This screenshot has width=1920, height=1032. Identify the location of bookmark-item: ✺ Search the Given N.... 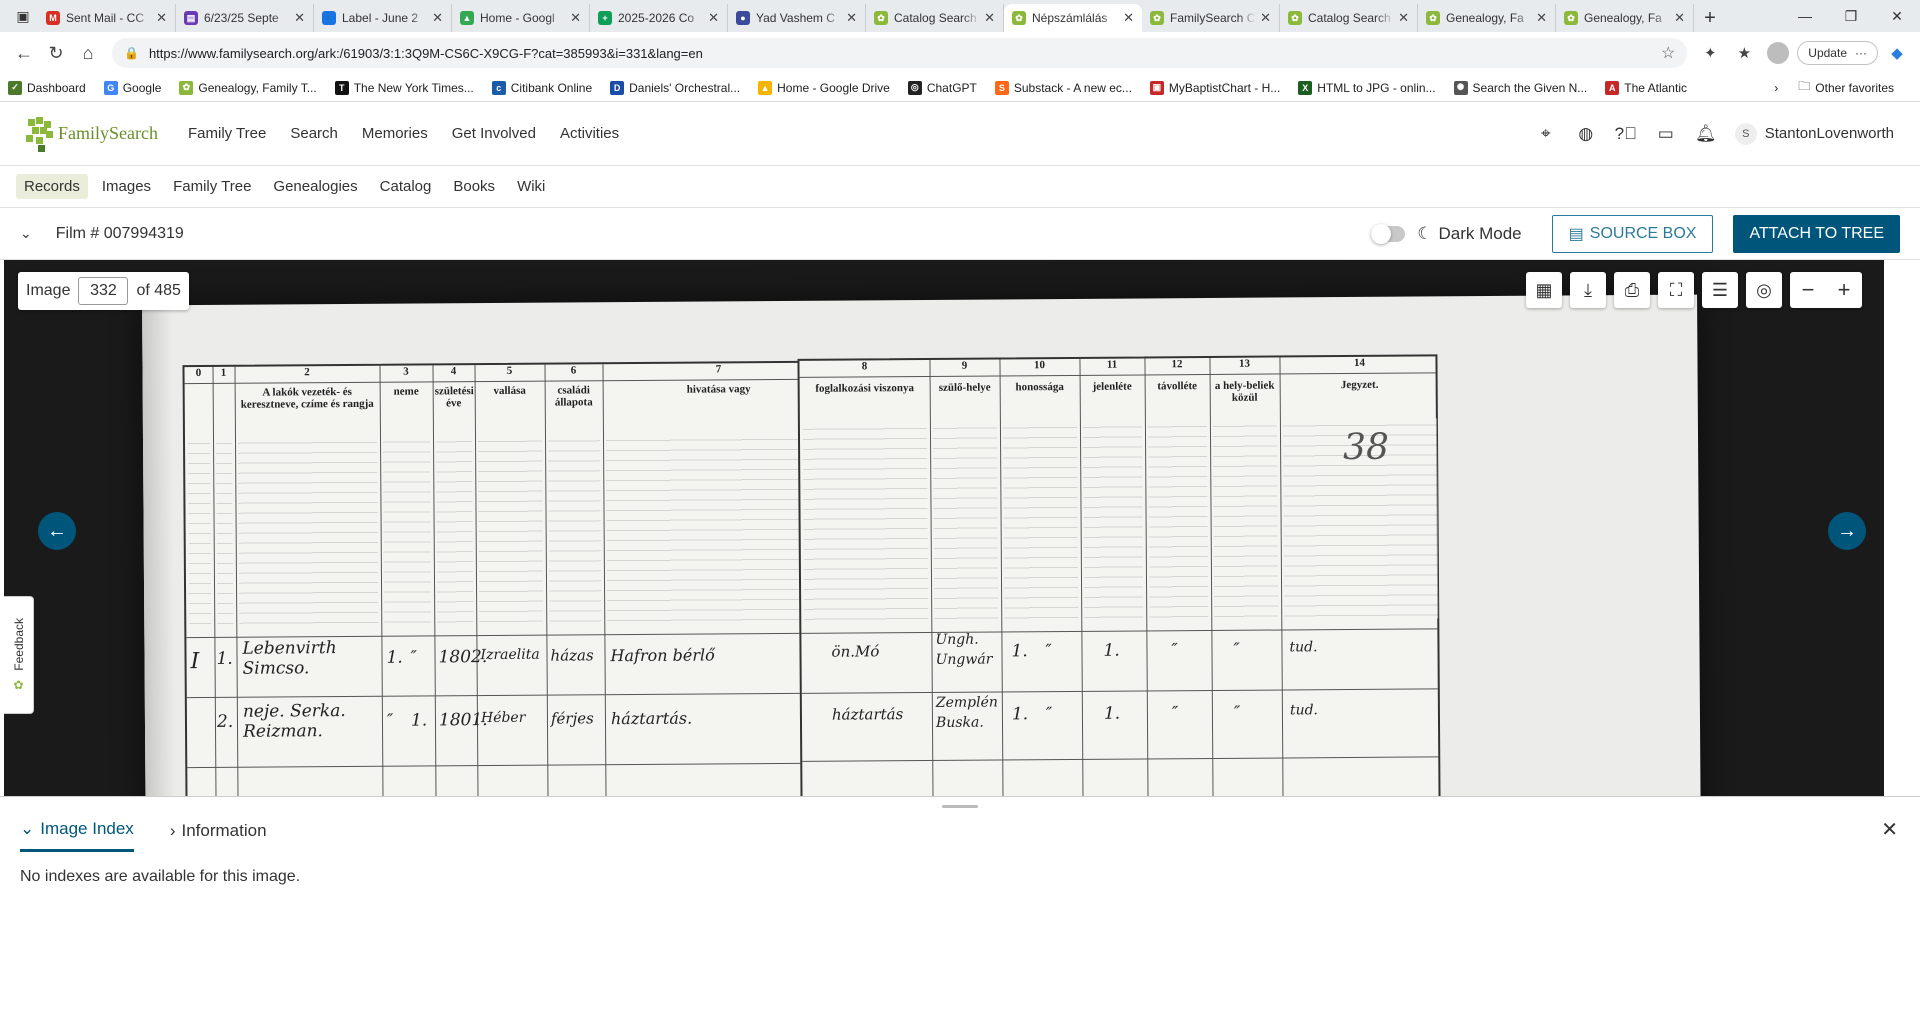
(1520, 87).